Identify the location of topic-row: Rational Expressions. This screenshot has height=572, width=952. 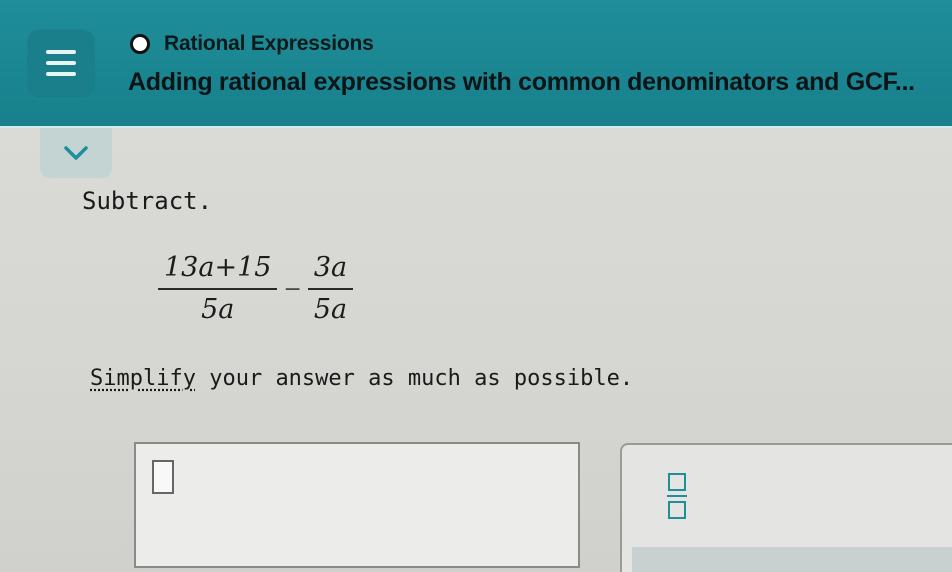
(252, 44).